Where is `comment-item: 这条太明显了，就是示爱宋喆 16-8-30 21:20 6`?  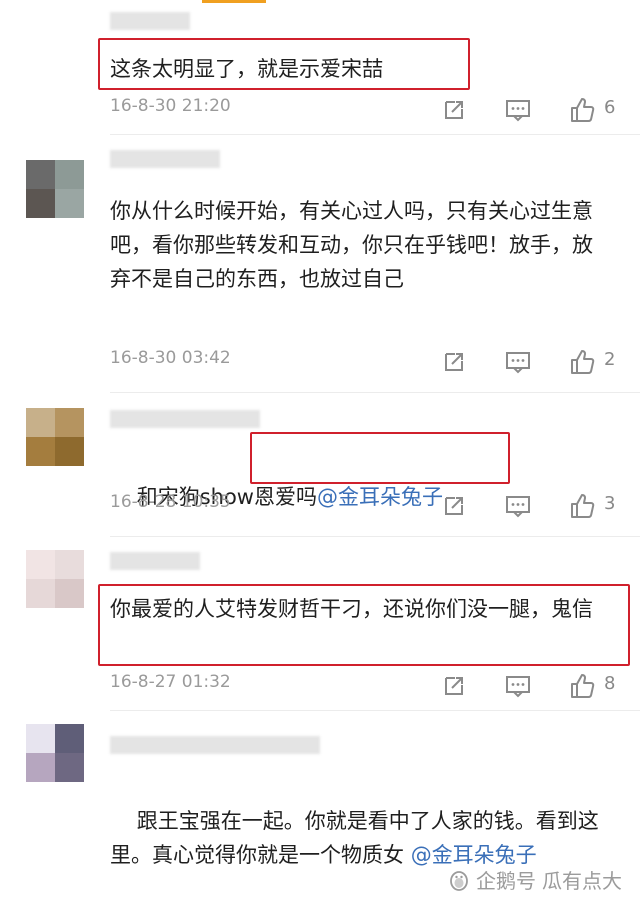
comment-item: 这条太明显了，就是示爱宋喆 16-8-30 21:20 6 is located at coordinates (320, 65).